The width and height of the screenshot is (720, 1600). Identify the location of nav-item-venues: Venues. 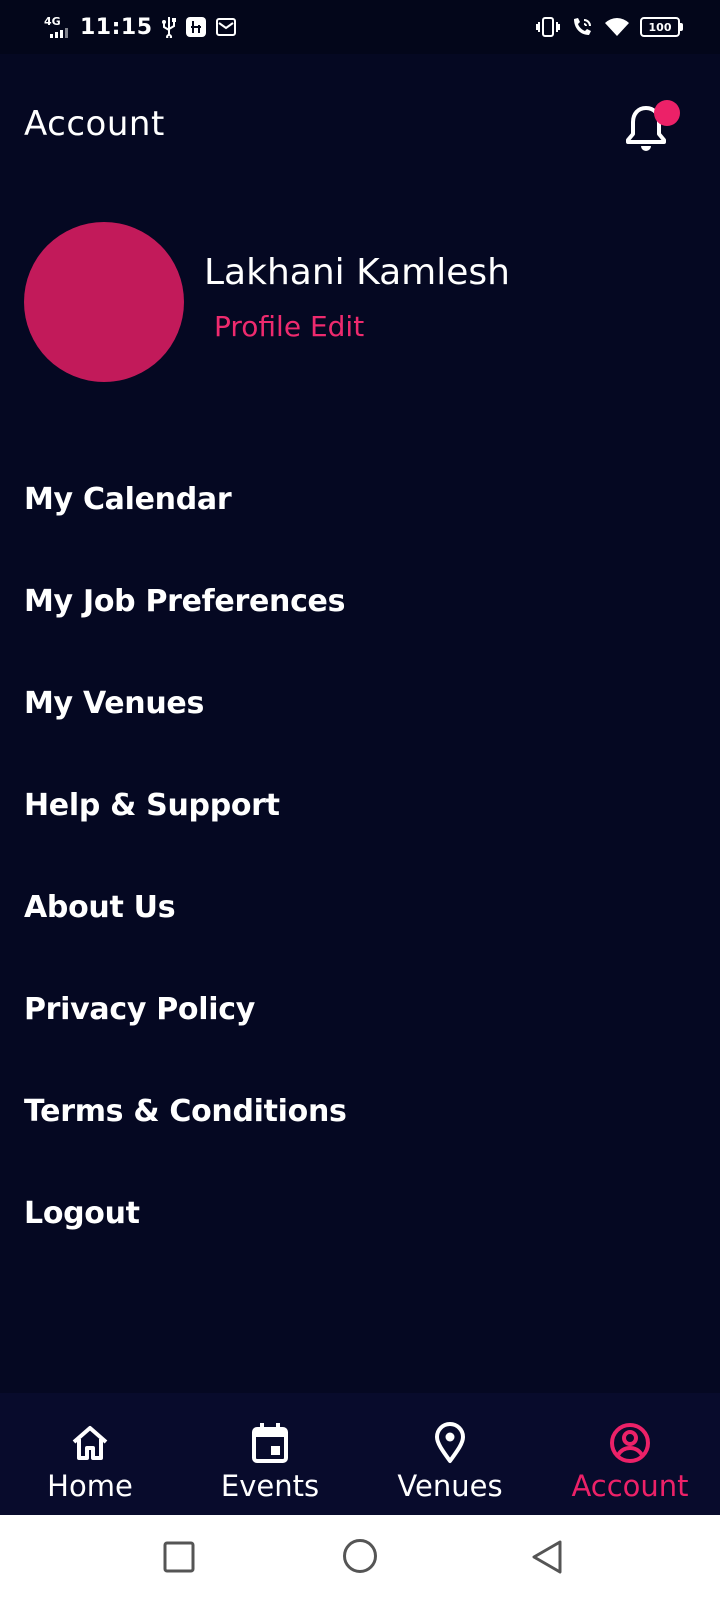
(450, 1454).